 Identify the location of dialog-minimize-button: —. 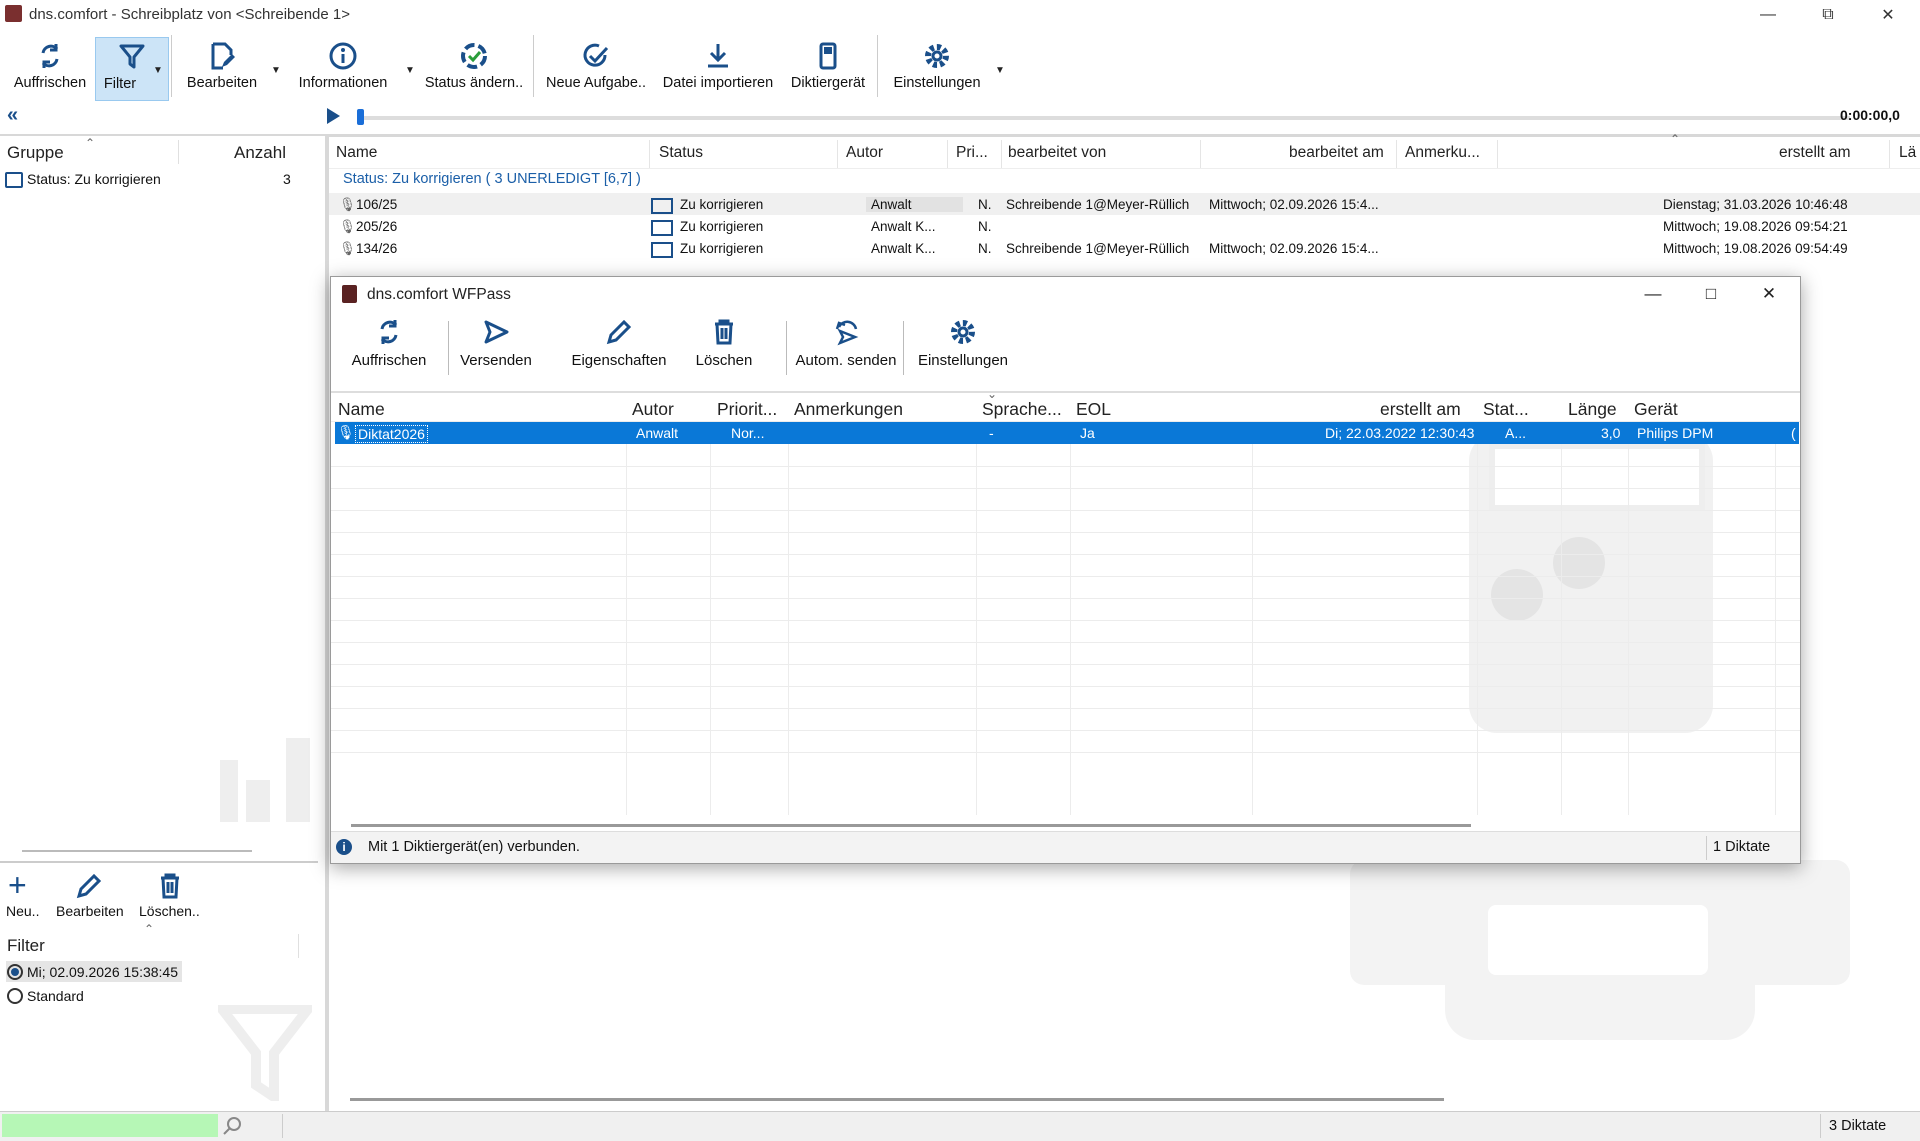
(1653, 294).